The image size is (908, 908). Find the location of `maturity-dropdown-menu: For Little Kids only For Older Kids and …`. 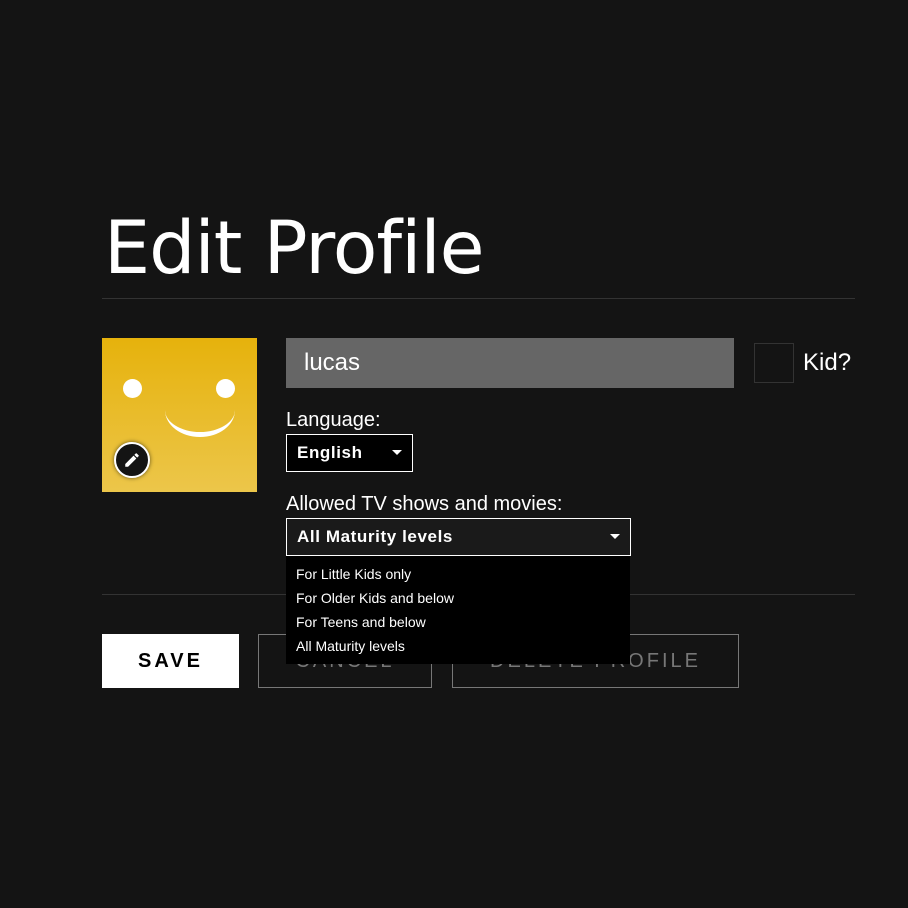

maturity-dropdown-menu: For Little Kids only For Older Kids and … is located at coordinates (458, 610).